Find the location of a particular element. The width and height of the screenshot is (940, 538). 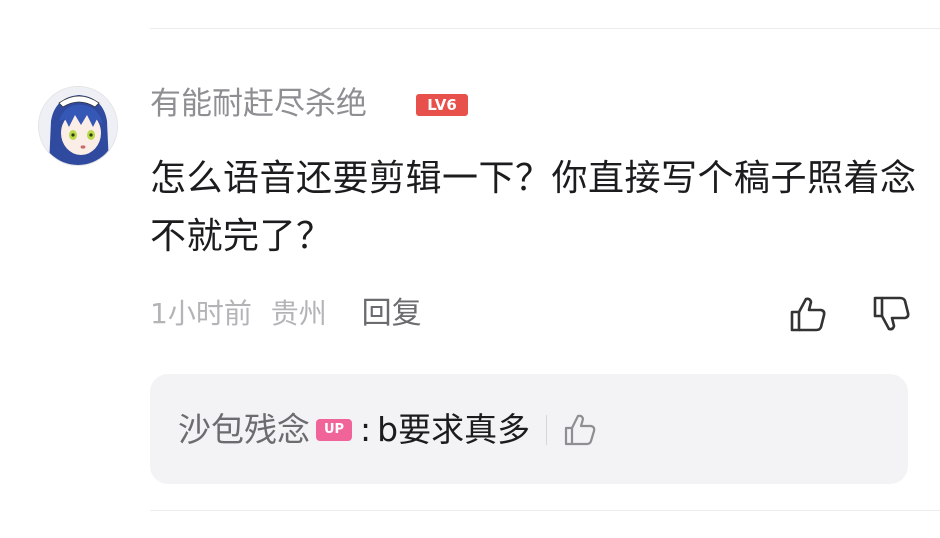

comment-location: 贵州 is located at coordinates (298, 313).